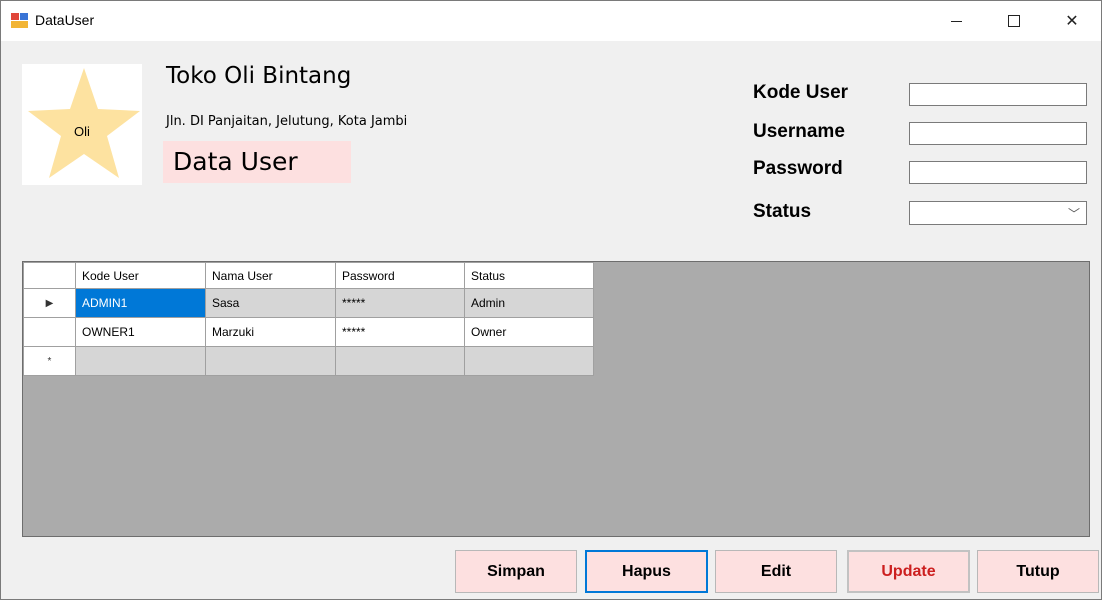 The height and width of the screenshot is (601, 1104). What do you see at coordinates (998, 133) in the screenshot?
I see `username-input` at bounding box center [998, 133].